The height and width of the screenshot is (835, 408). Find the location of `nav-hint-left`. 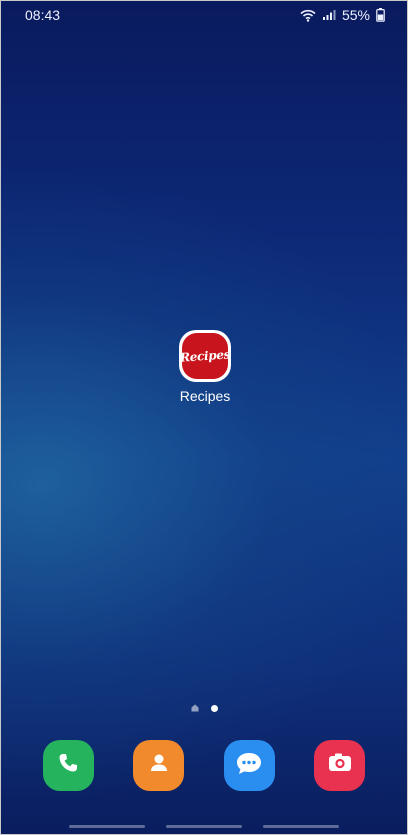

nav-hint-left is located at coordinates (107, 826).